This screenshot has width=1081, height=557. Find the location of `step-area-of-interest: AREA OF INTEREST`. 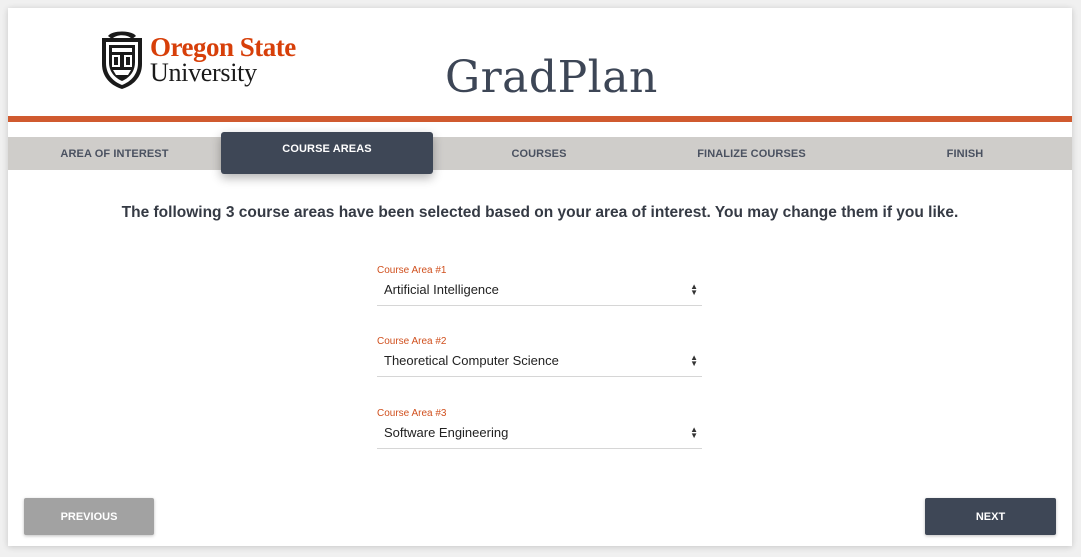

step-area-of-interest: AREA OF INTEREST is located at coordinates (114, 153).